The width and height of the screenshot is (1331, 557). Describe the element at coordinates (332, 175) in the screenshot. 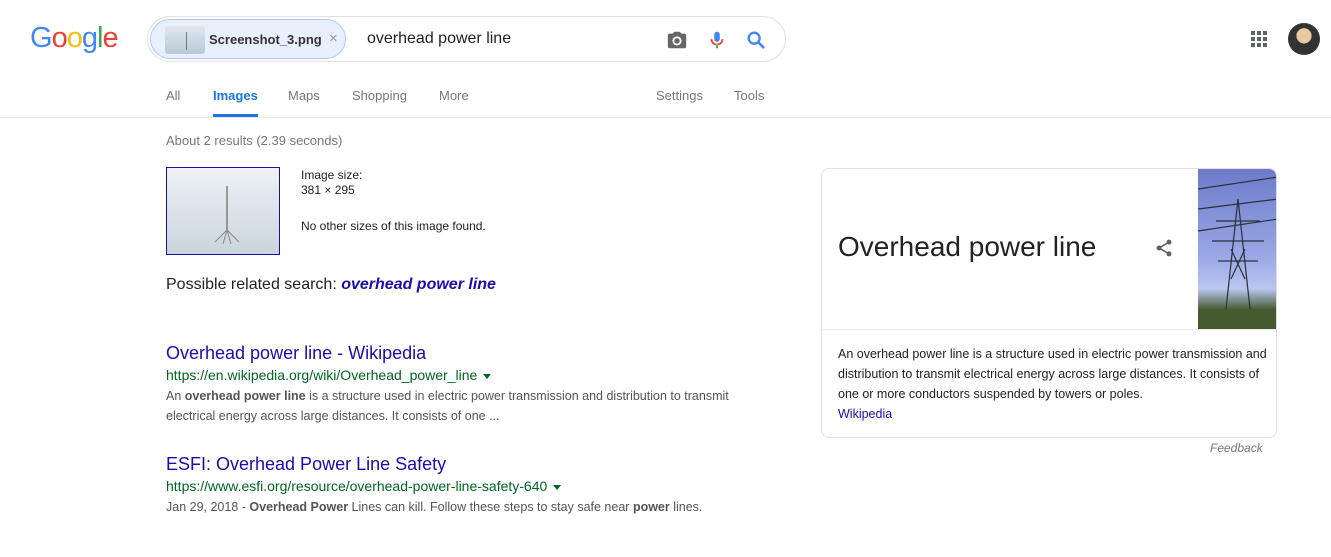

I see `image-size-label: Image size:` at that location.